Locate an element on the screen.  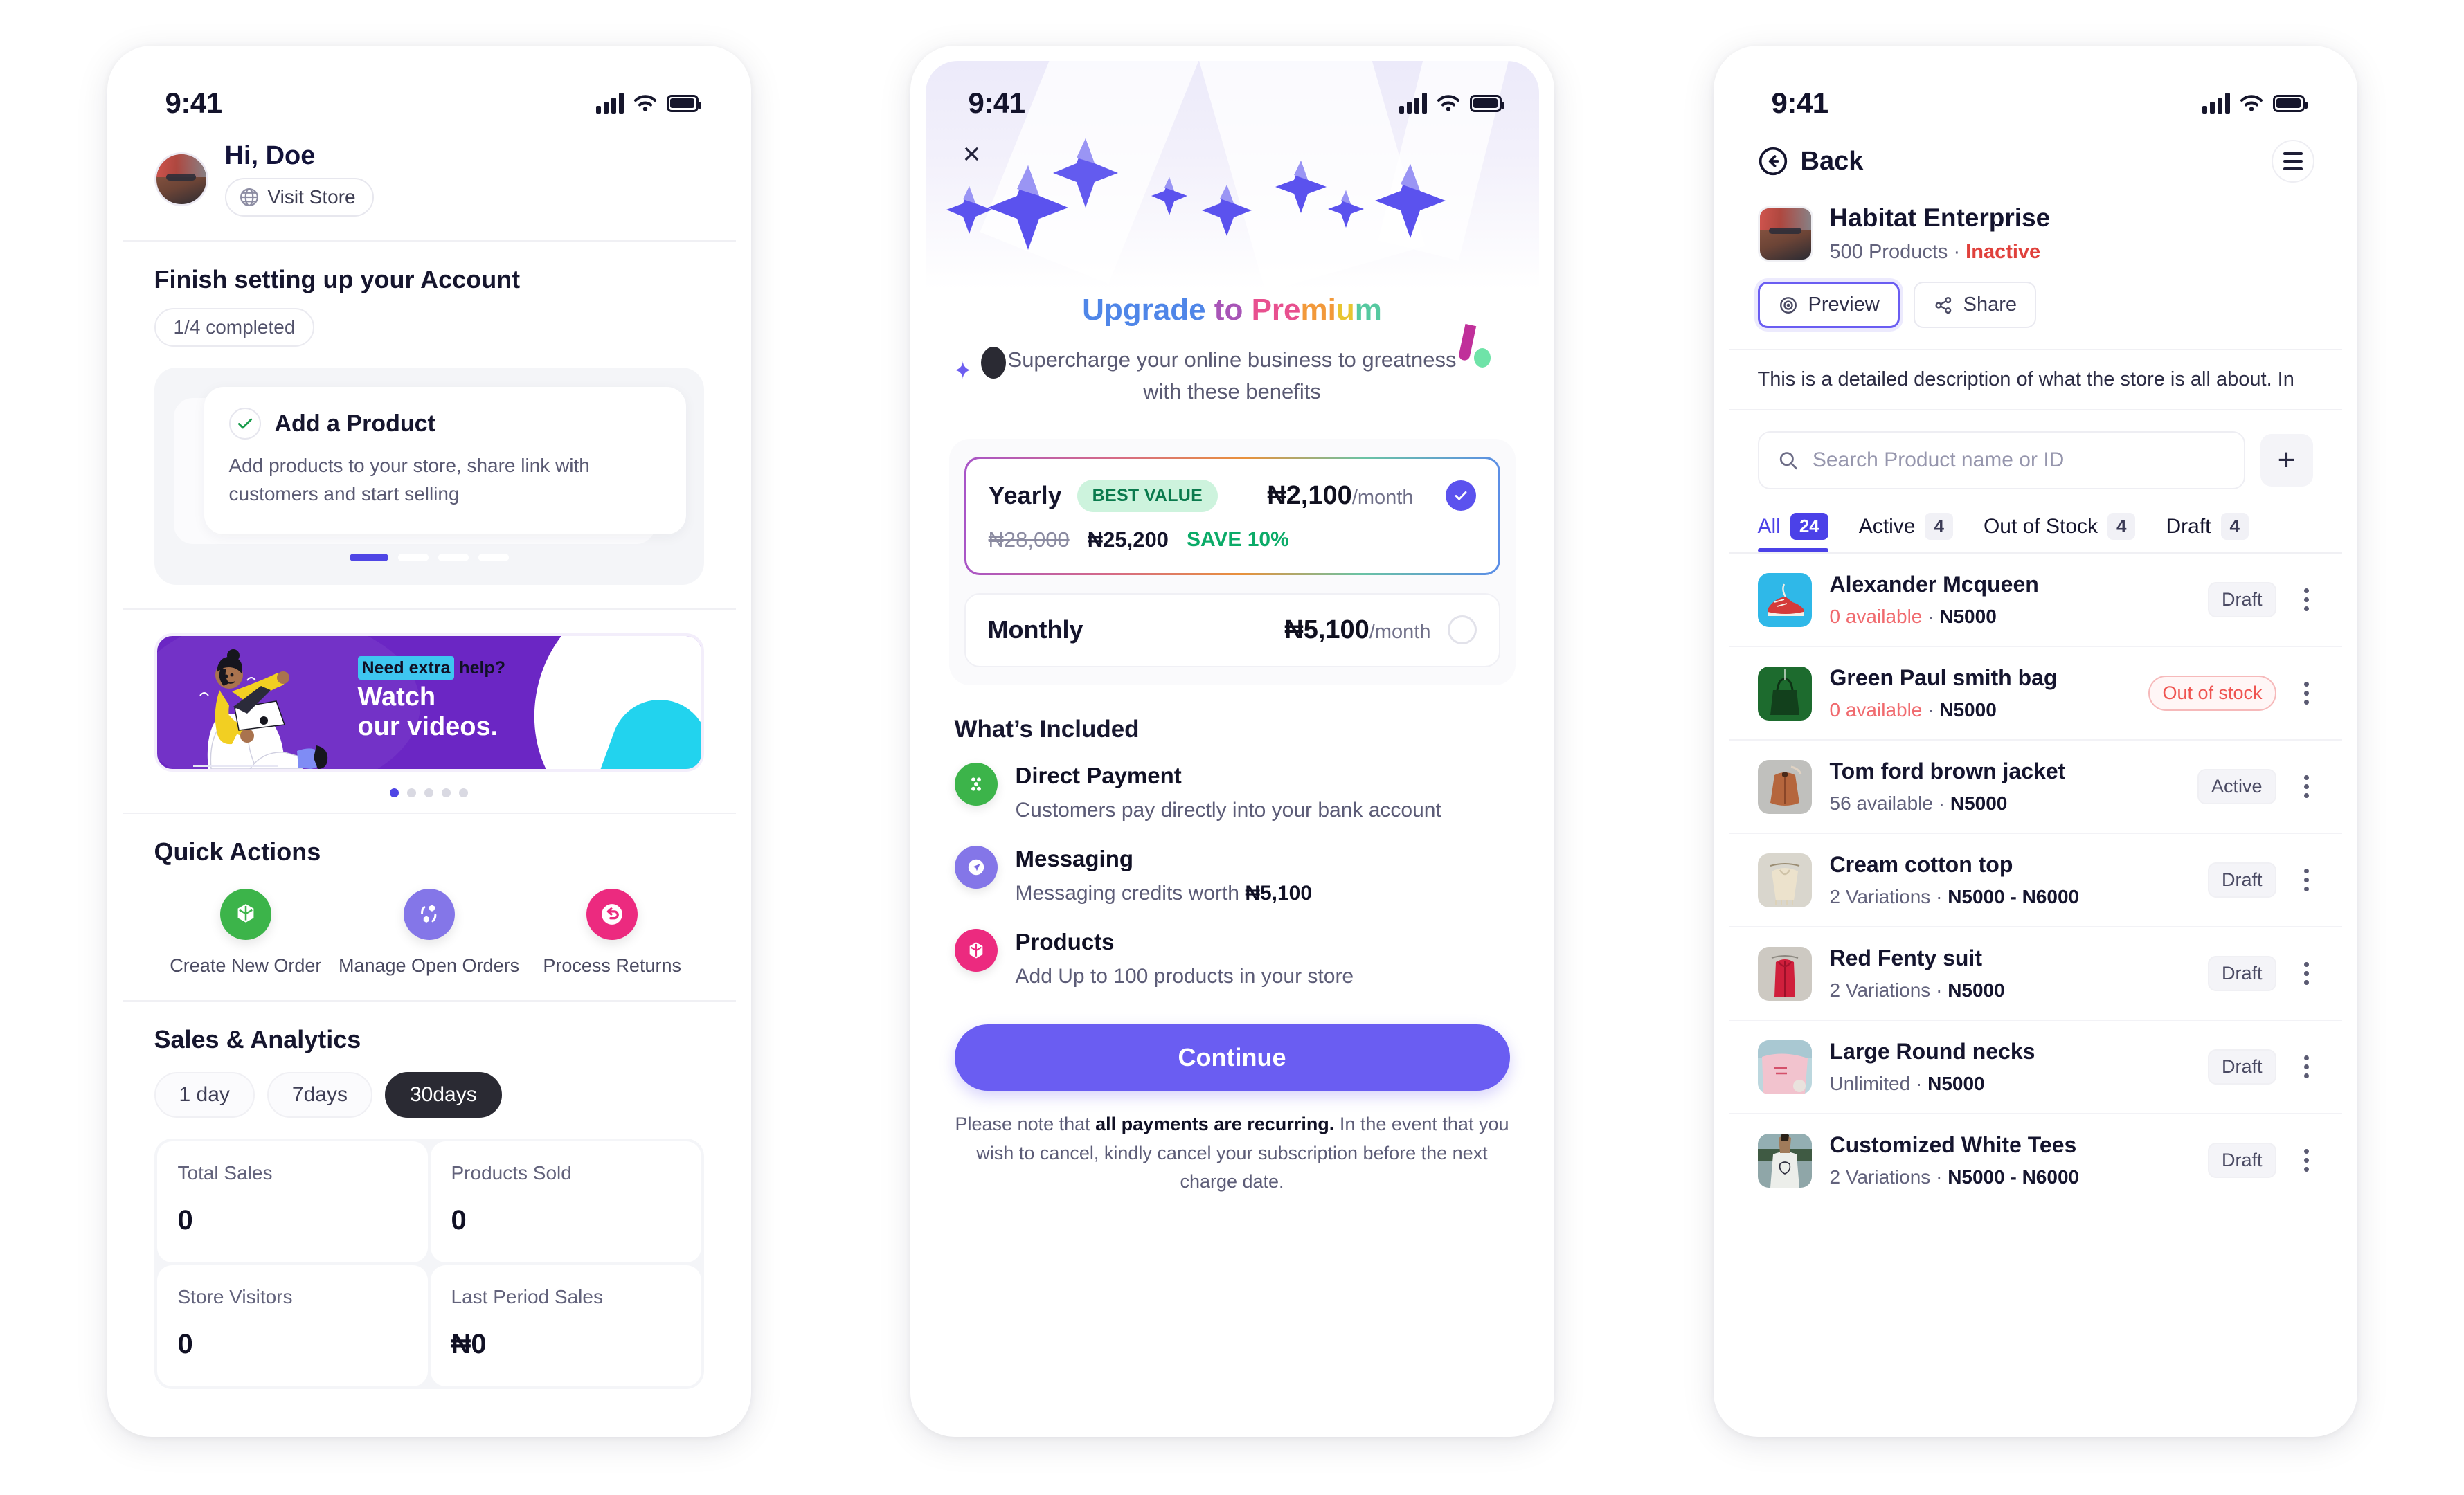
product-meta: 2 Variations · N5000 is located at coordinates (1917, 990).